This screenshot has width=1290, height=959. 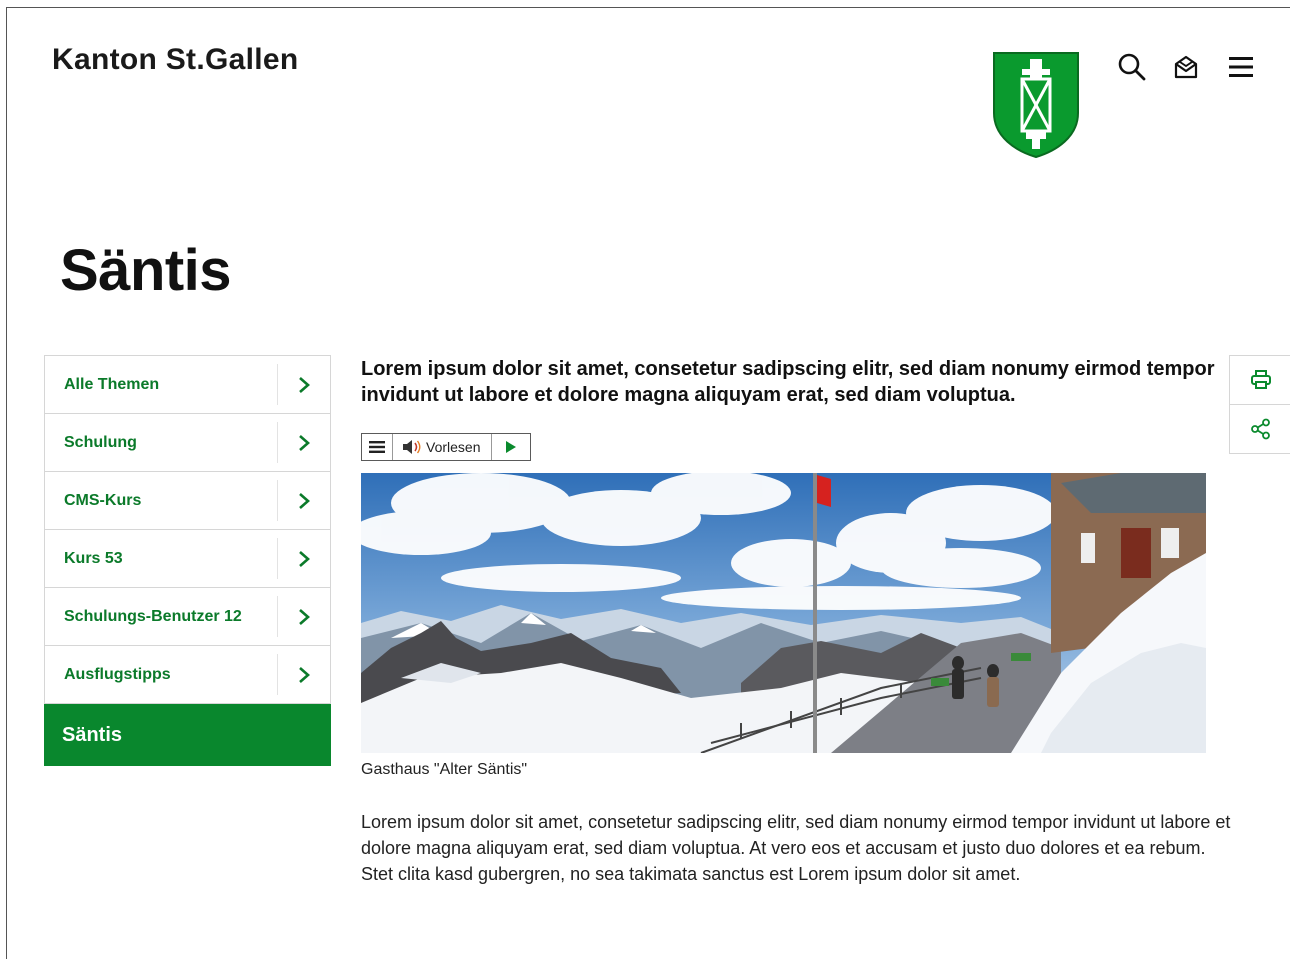 I want to click on readspeaker-label: Vorlesen, so click(x=453, y=447).